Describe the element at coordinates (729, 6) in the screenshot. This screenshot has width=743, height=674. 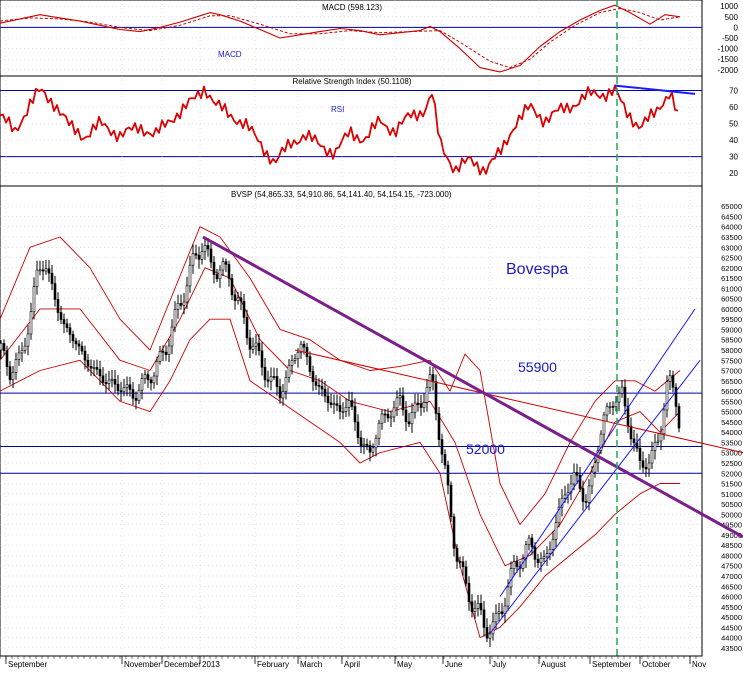
I see `macd-tick-label: 1000` at that location.